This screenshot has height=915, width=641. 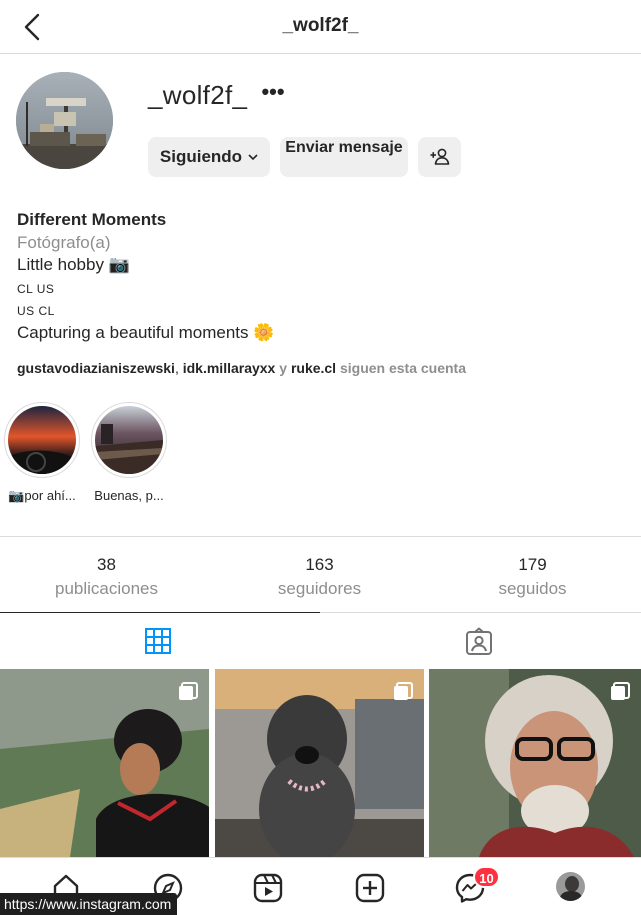 What do you see at coordinates (319, 564) in the screenshot?
I see `stat-followers-value: 163` at bounding box center [319, 564].